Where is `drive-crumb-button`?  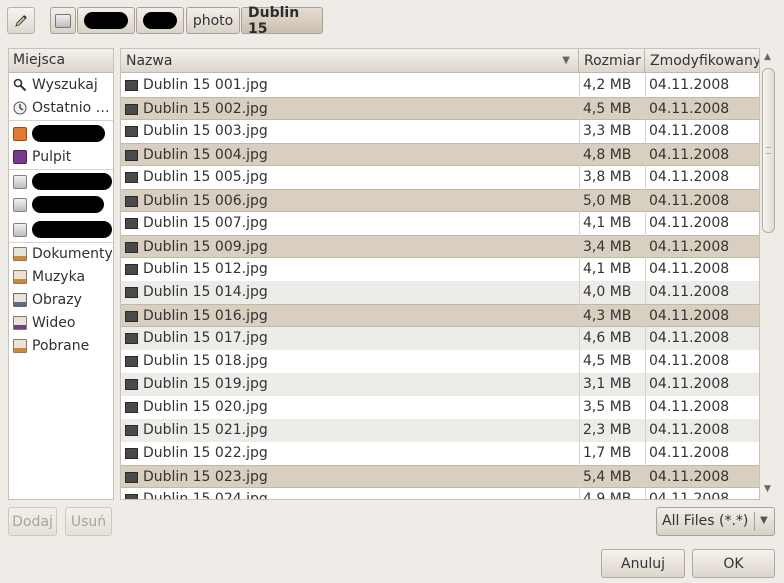
drive-crumb-button is located at coordinates (63, 20).